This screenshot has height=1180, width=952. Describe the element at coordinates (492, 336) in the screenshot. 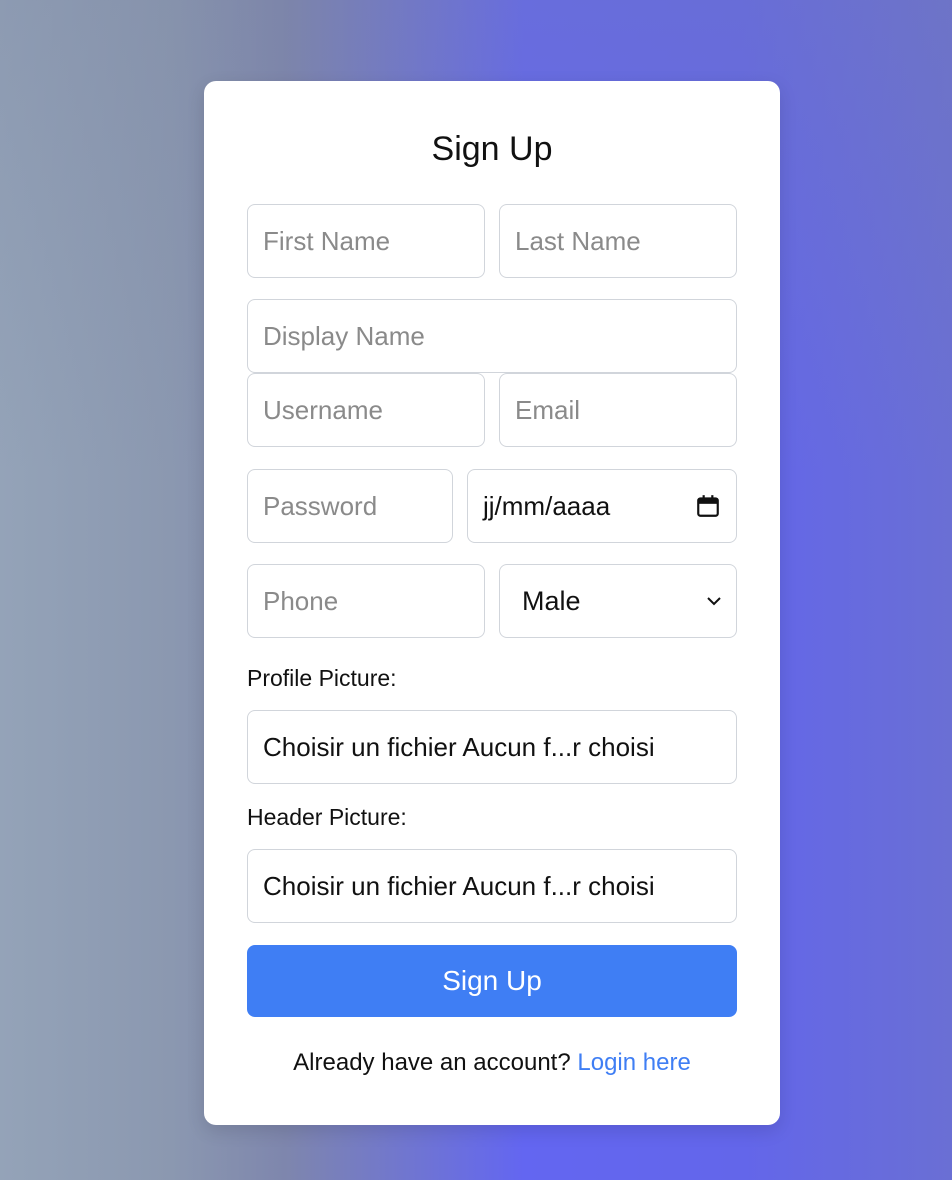

I see `display-name-input` at that location.